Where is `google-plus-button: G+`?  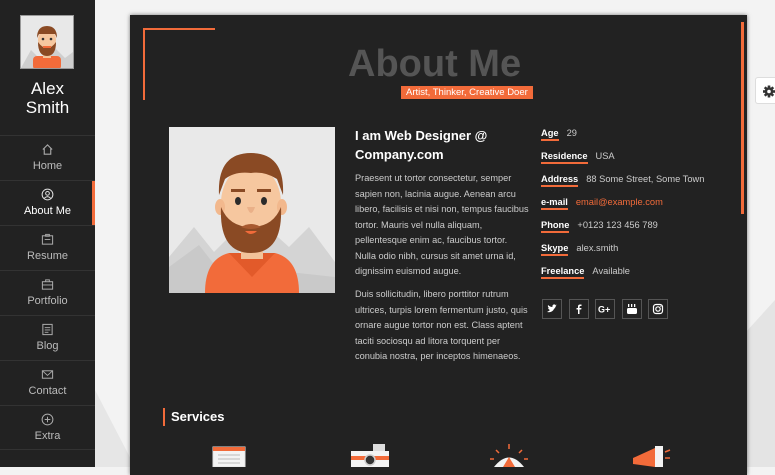 google-plus-button: G+ is located at coordinates (605, 309).